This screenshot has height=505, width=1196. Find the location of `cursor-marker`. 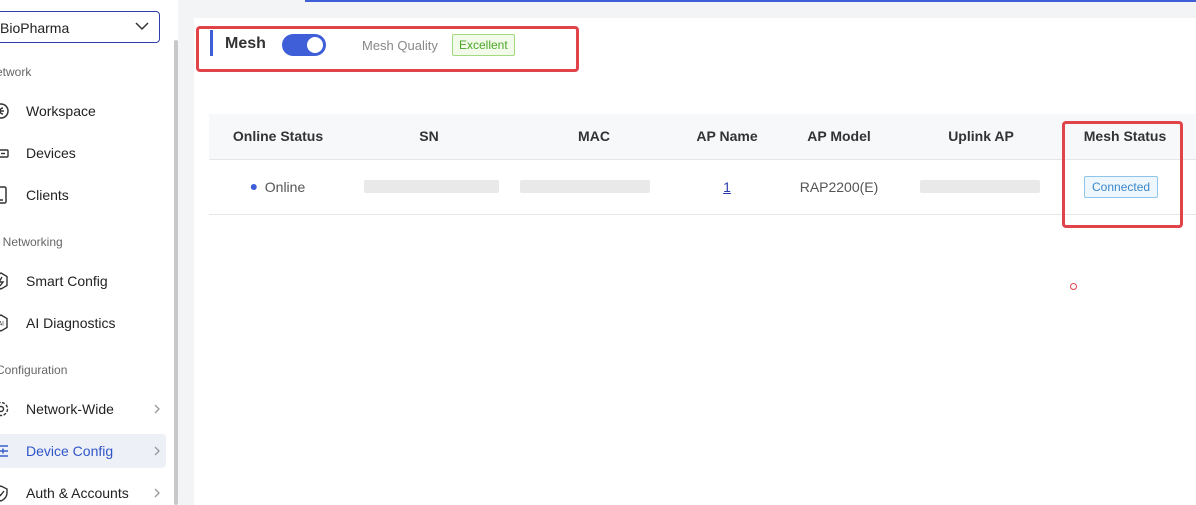

cursor-marker is located at coordinates (1073, 286).